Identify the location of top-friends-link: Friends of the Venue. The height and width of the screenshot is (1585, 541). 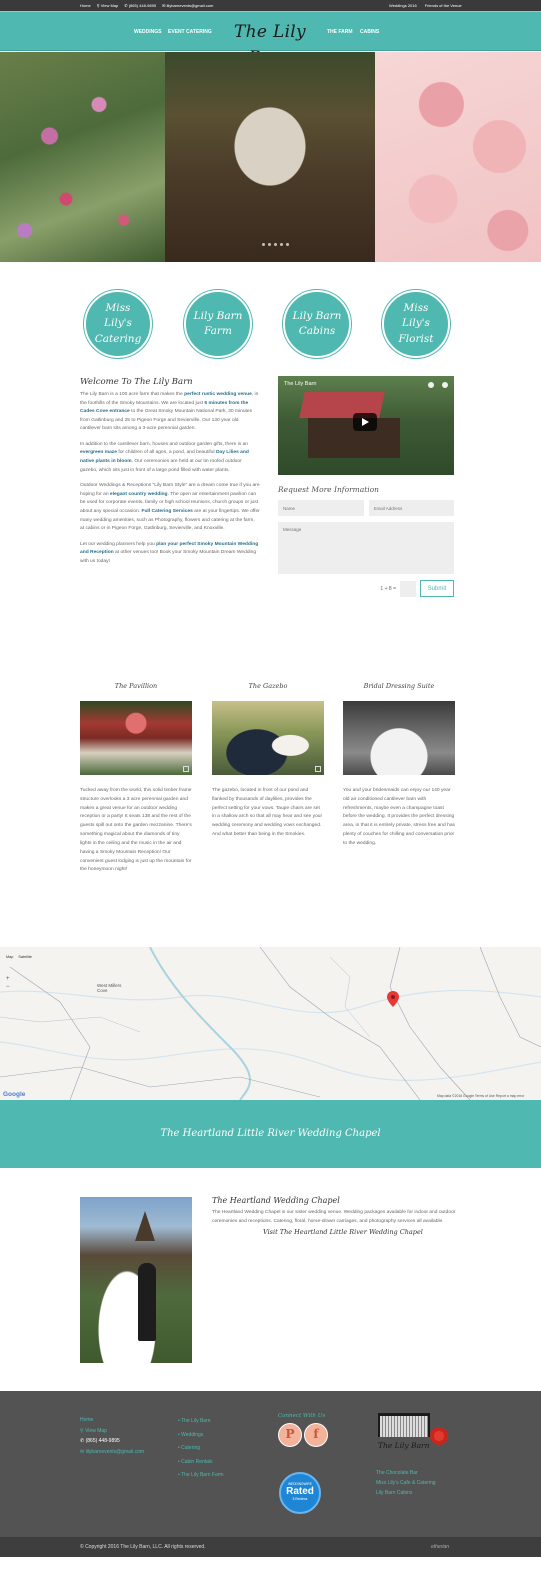
(443, 5).